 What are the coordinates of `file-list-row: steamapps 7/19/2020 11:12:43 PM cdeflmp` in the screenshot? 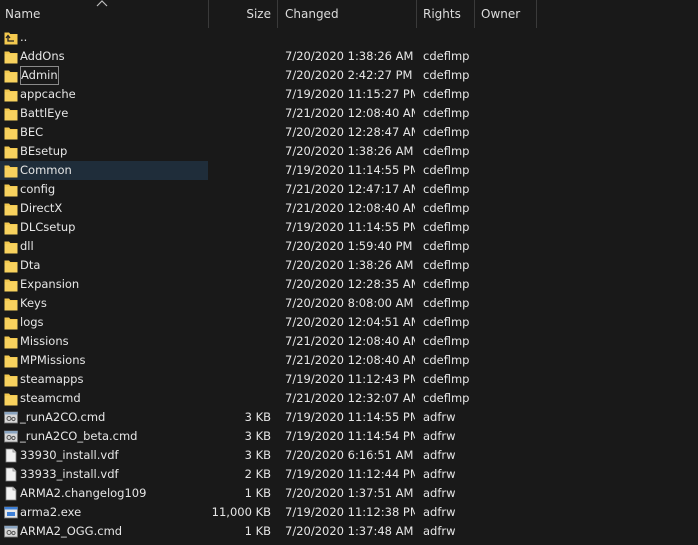 It's located at (349, 379).